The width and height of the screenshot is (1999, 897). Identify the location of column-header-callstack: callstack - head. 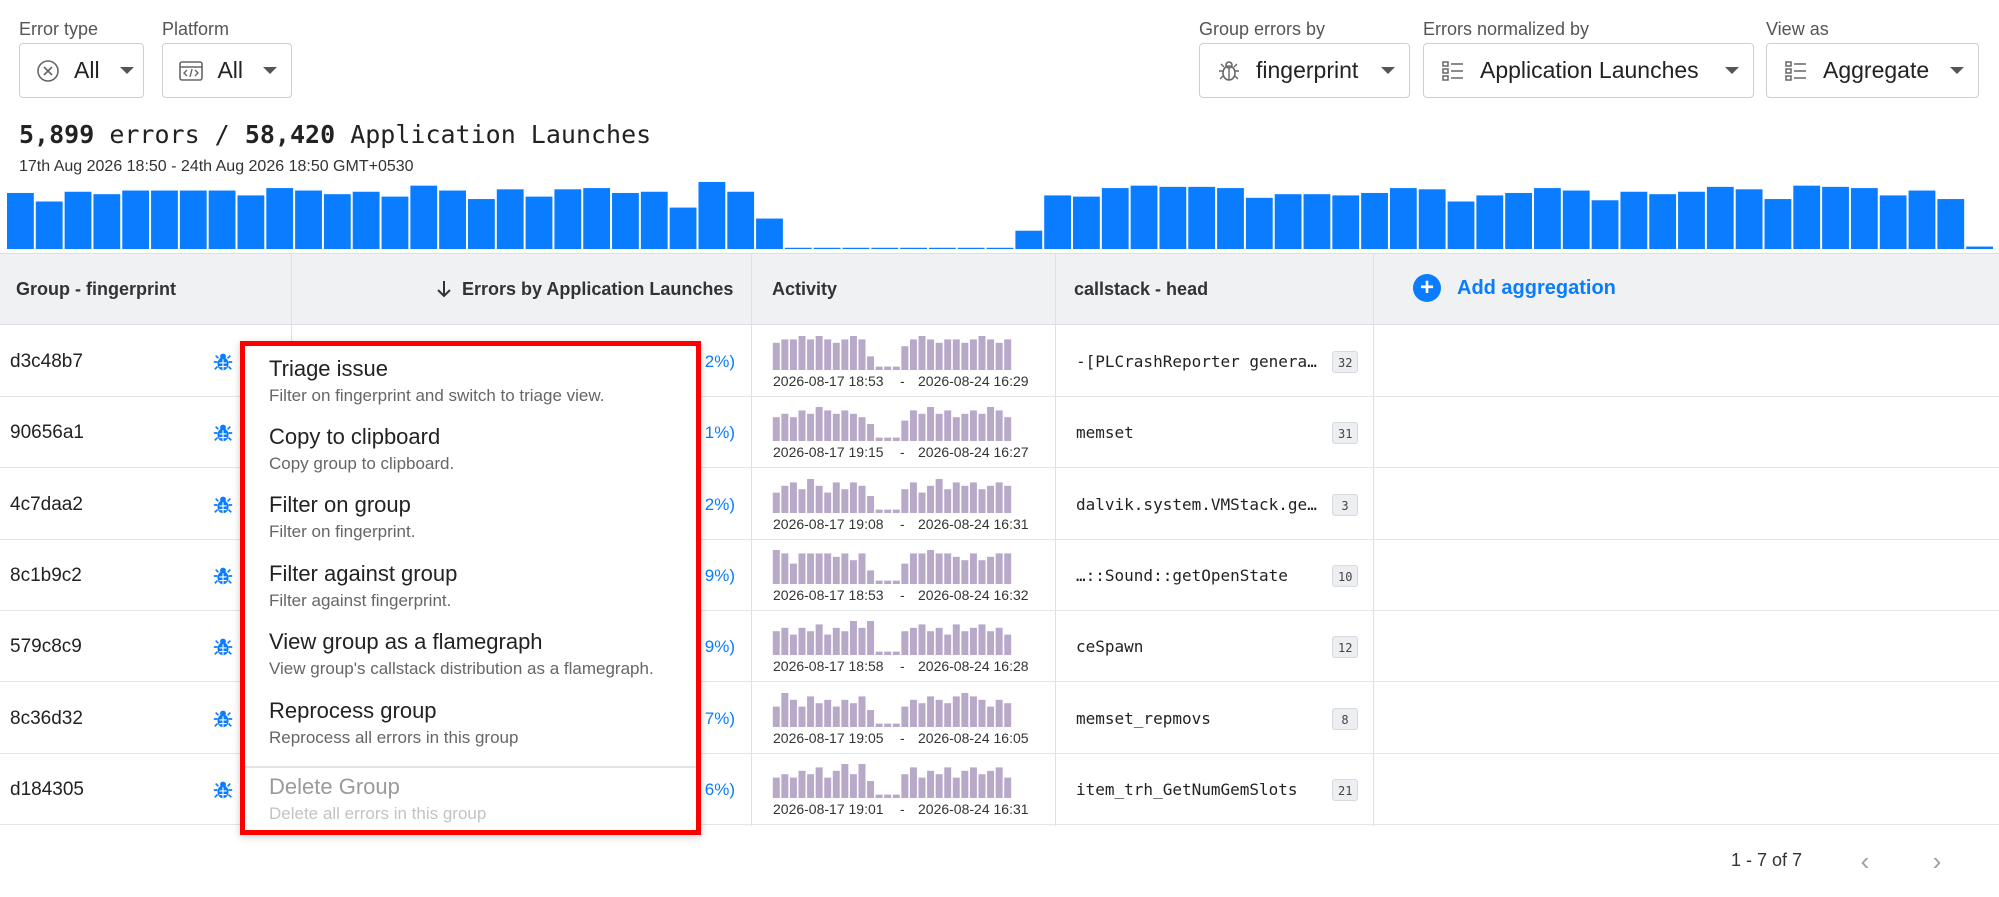
(1141, 289).